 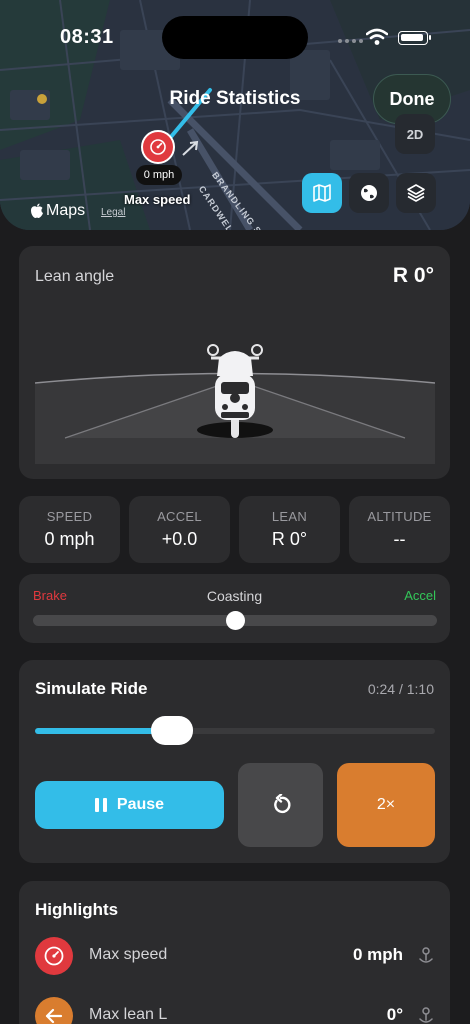 I want to click on accel-label: Accel, so click(x=420, y=595).